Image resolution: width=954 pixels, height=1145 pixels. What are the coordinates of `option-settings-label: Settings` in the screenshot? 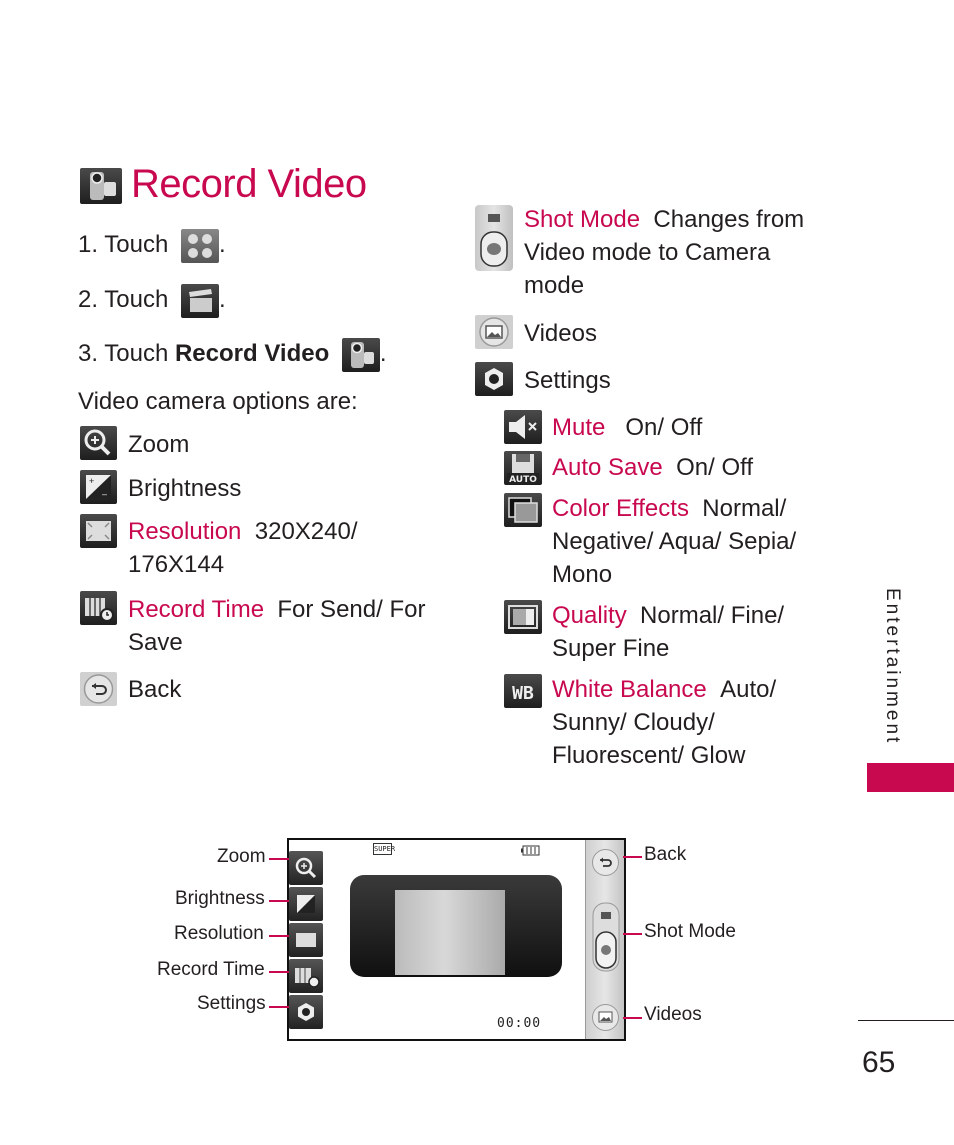 It's located at (567, 380).